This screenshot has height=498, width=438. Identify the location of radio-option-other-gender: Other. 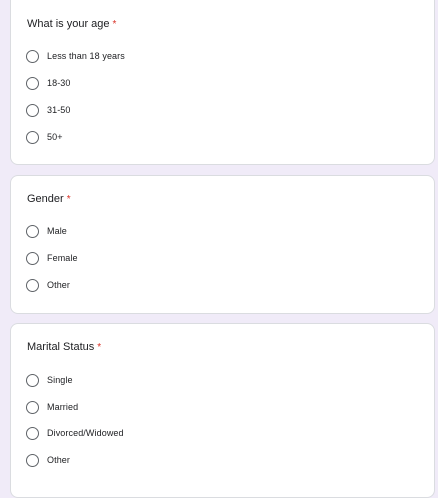
(48, 285).